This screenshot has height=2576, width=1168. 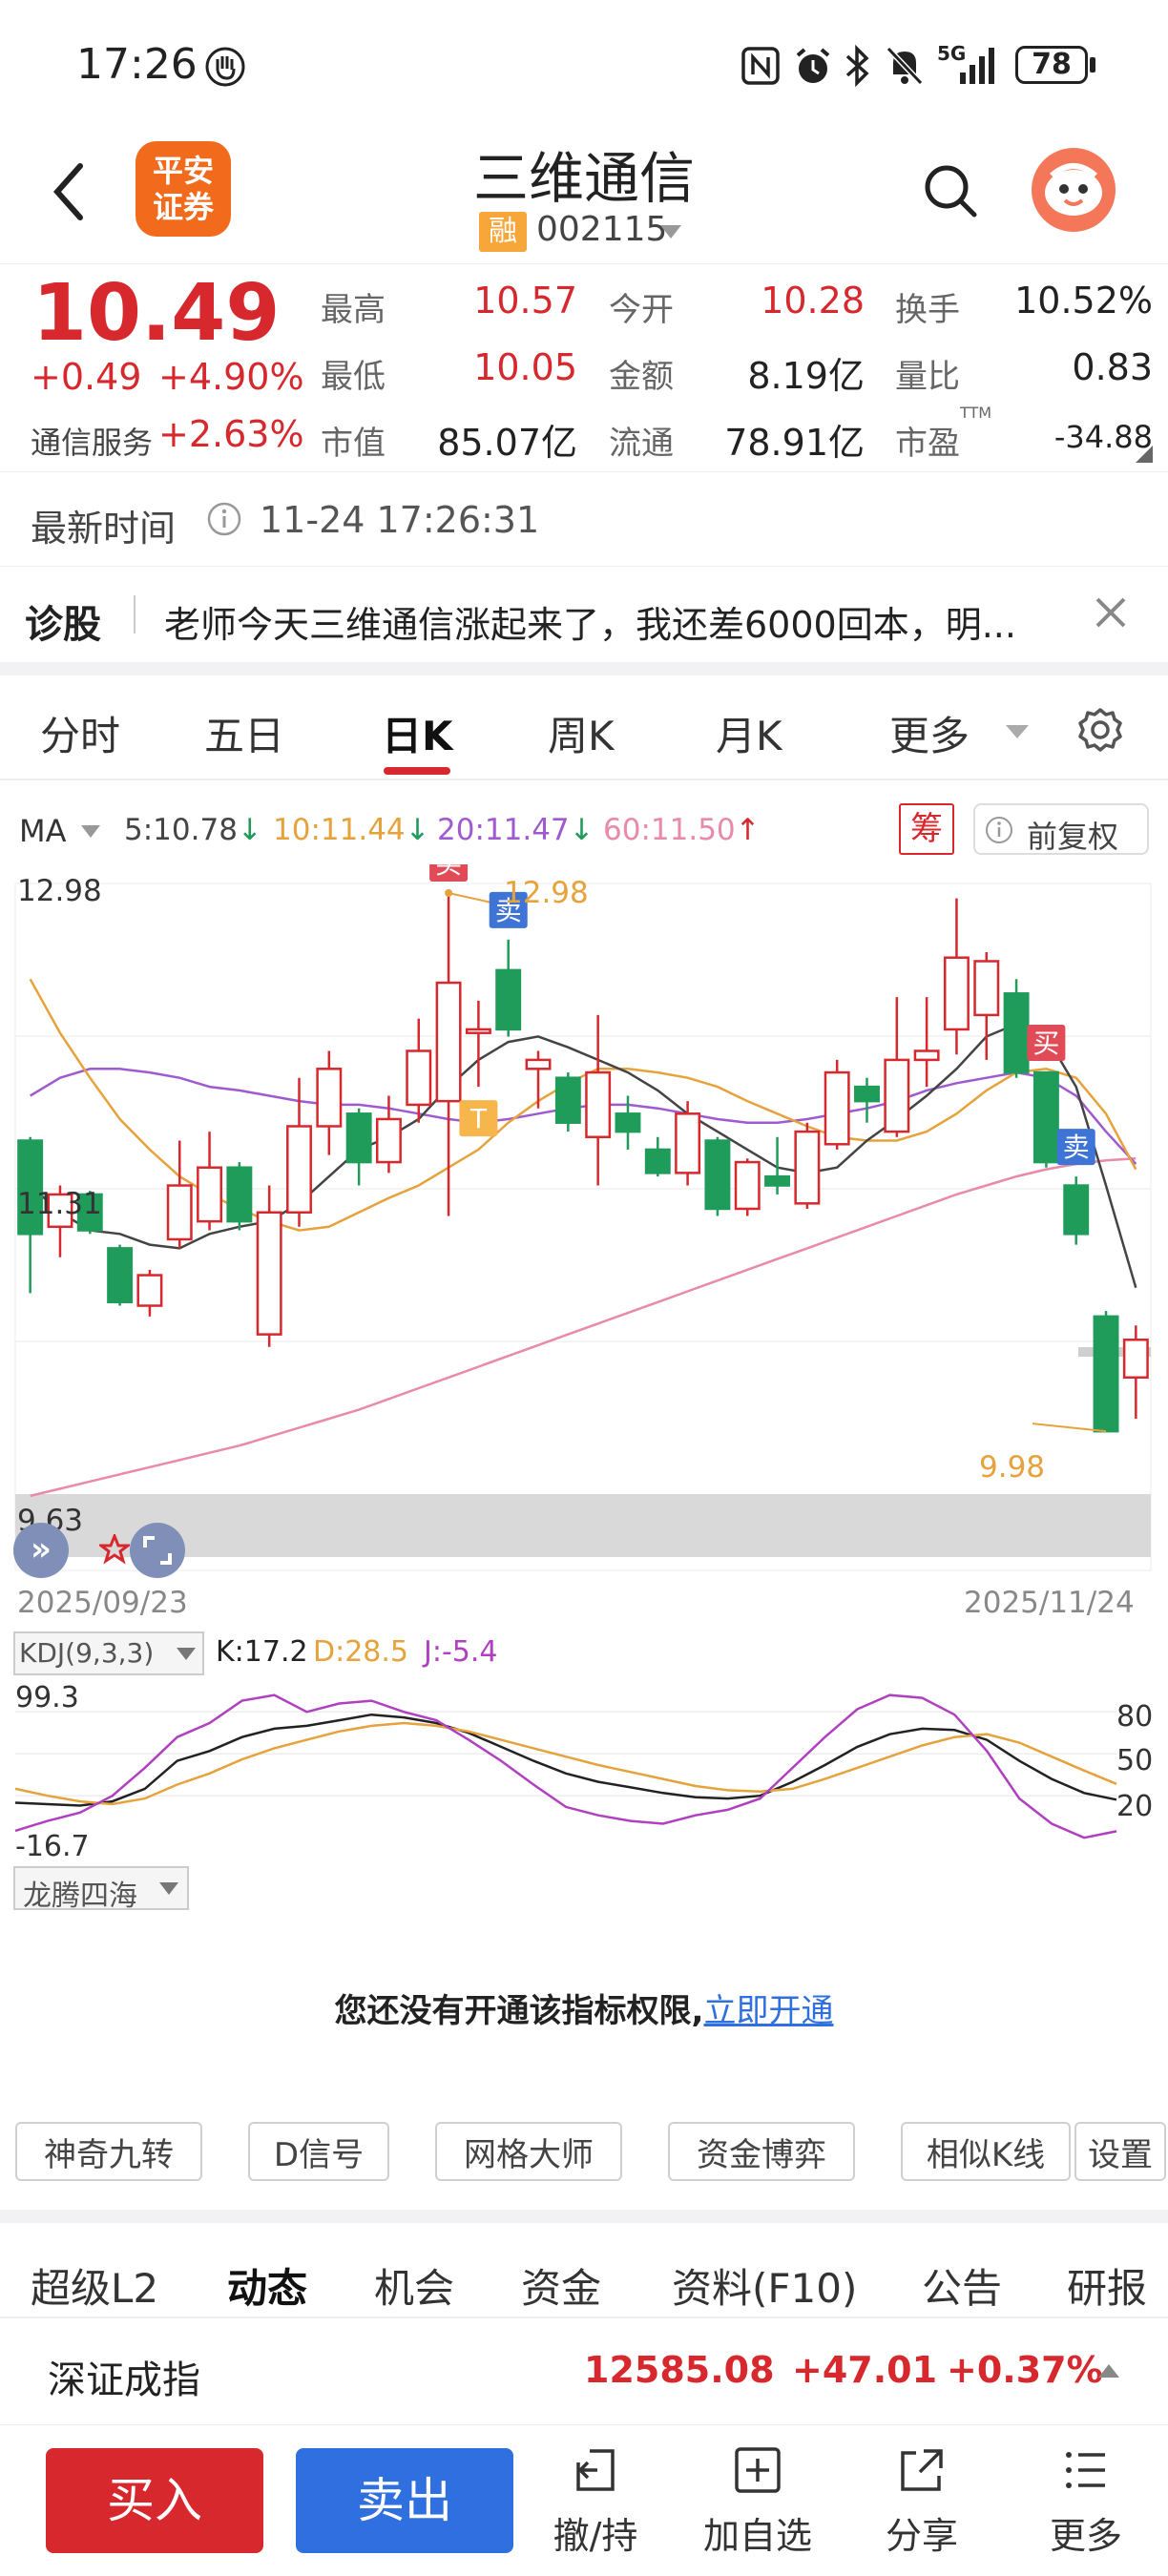 I want to click on adjust-mode-button: 前复权, so click(x=1061, y=829).